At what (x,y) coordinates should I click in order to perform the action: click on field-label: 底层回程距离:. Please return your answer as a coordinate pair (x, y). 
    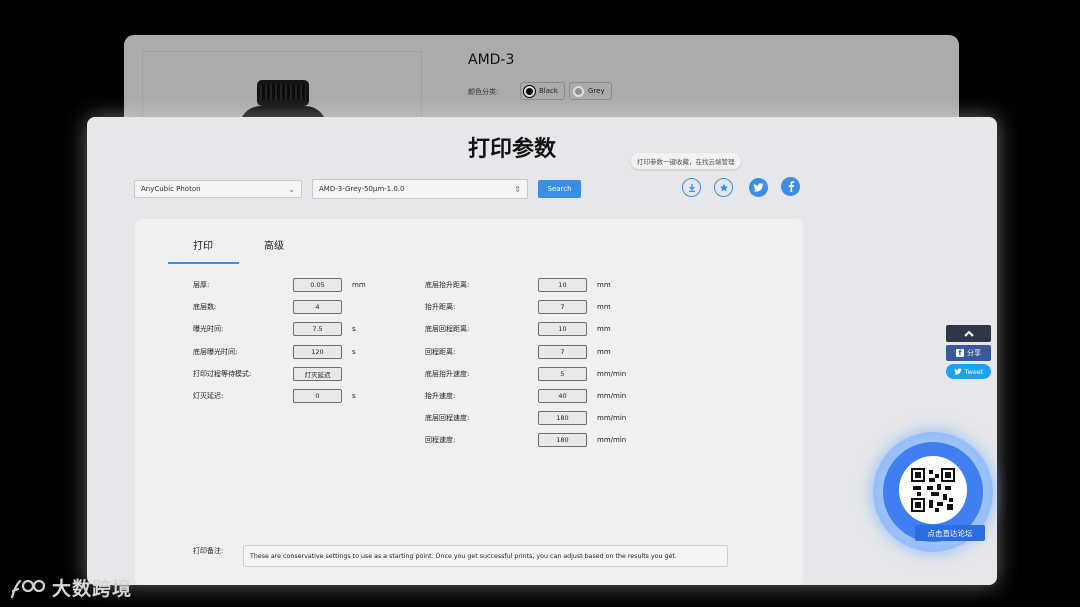
    Looking at the image, I should click on (447, 329).